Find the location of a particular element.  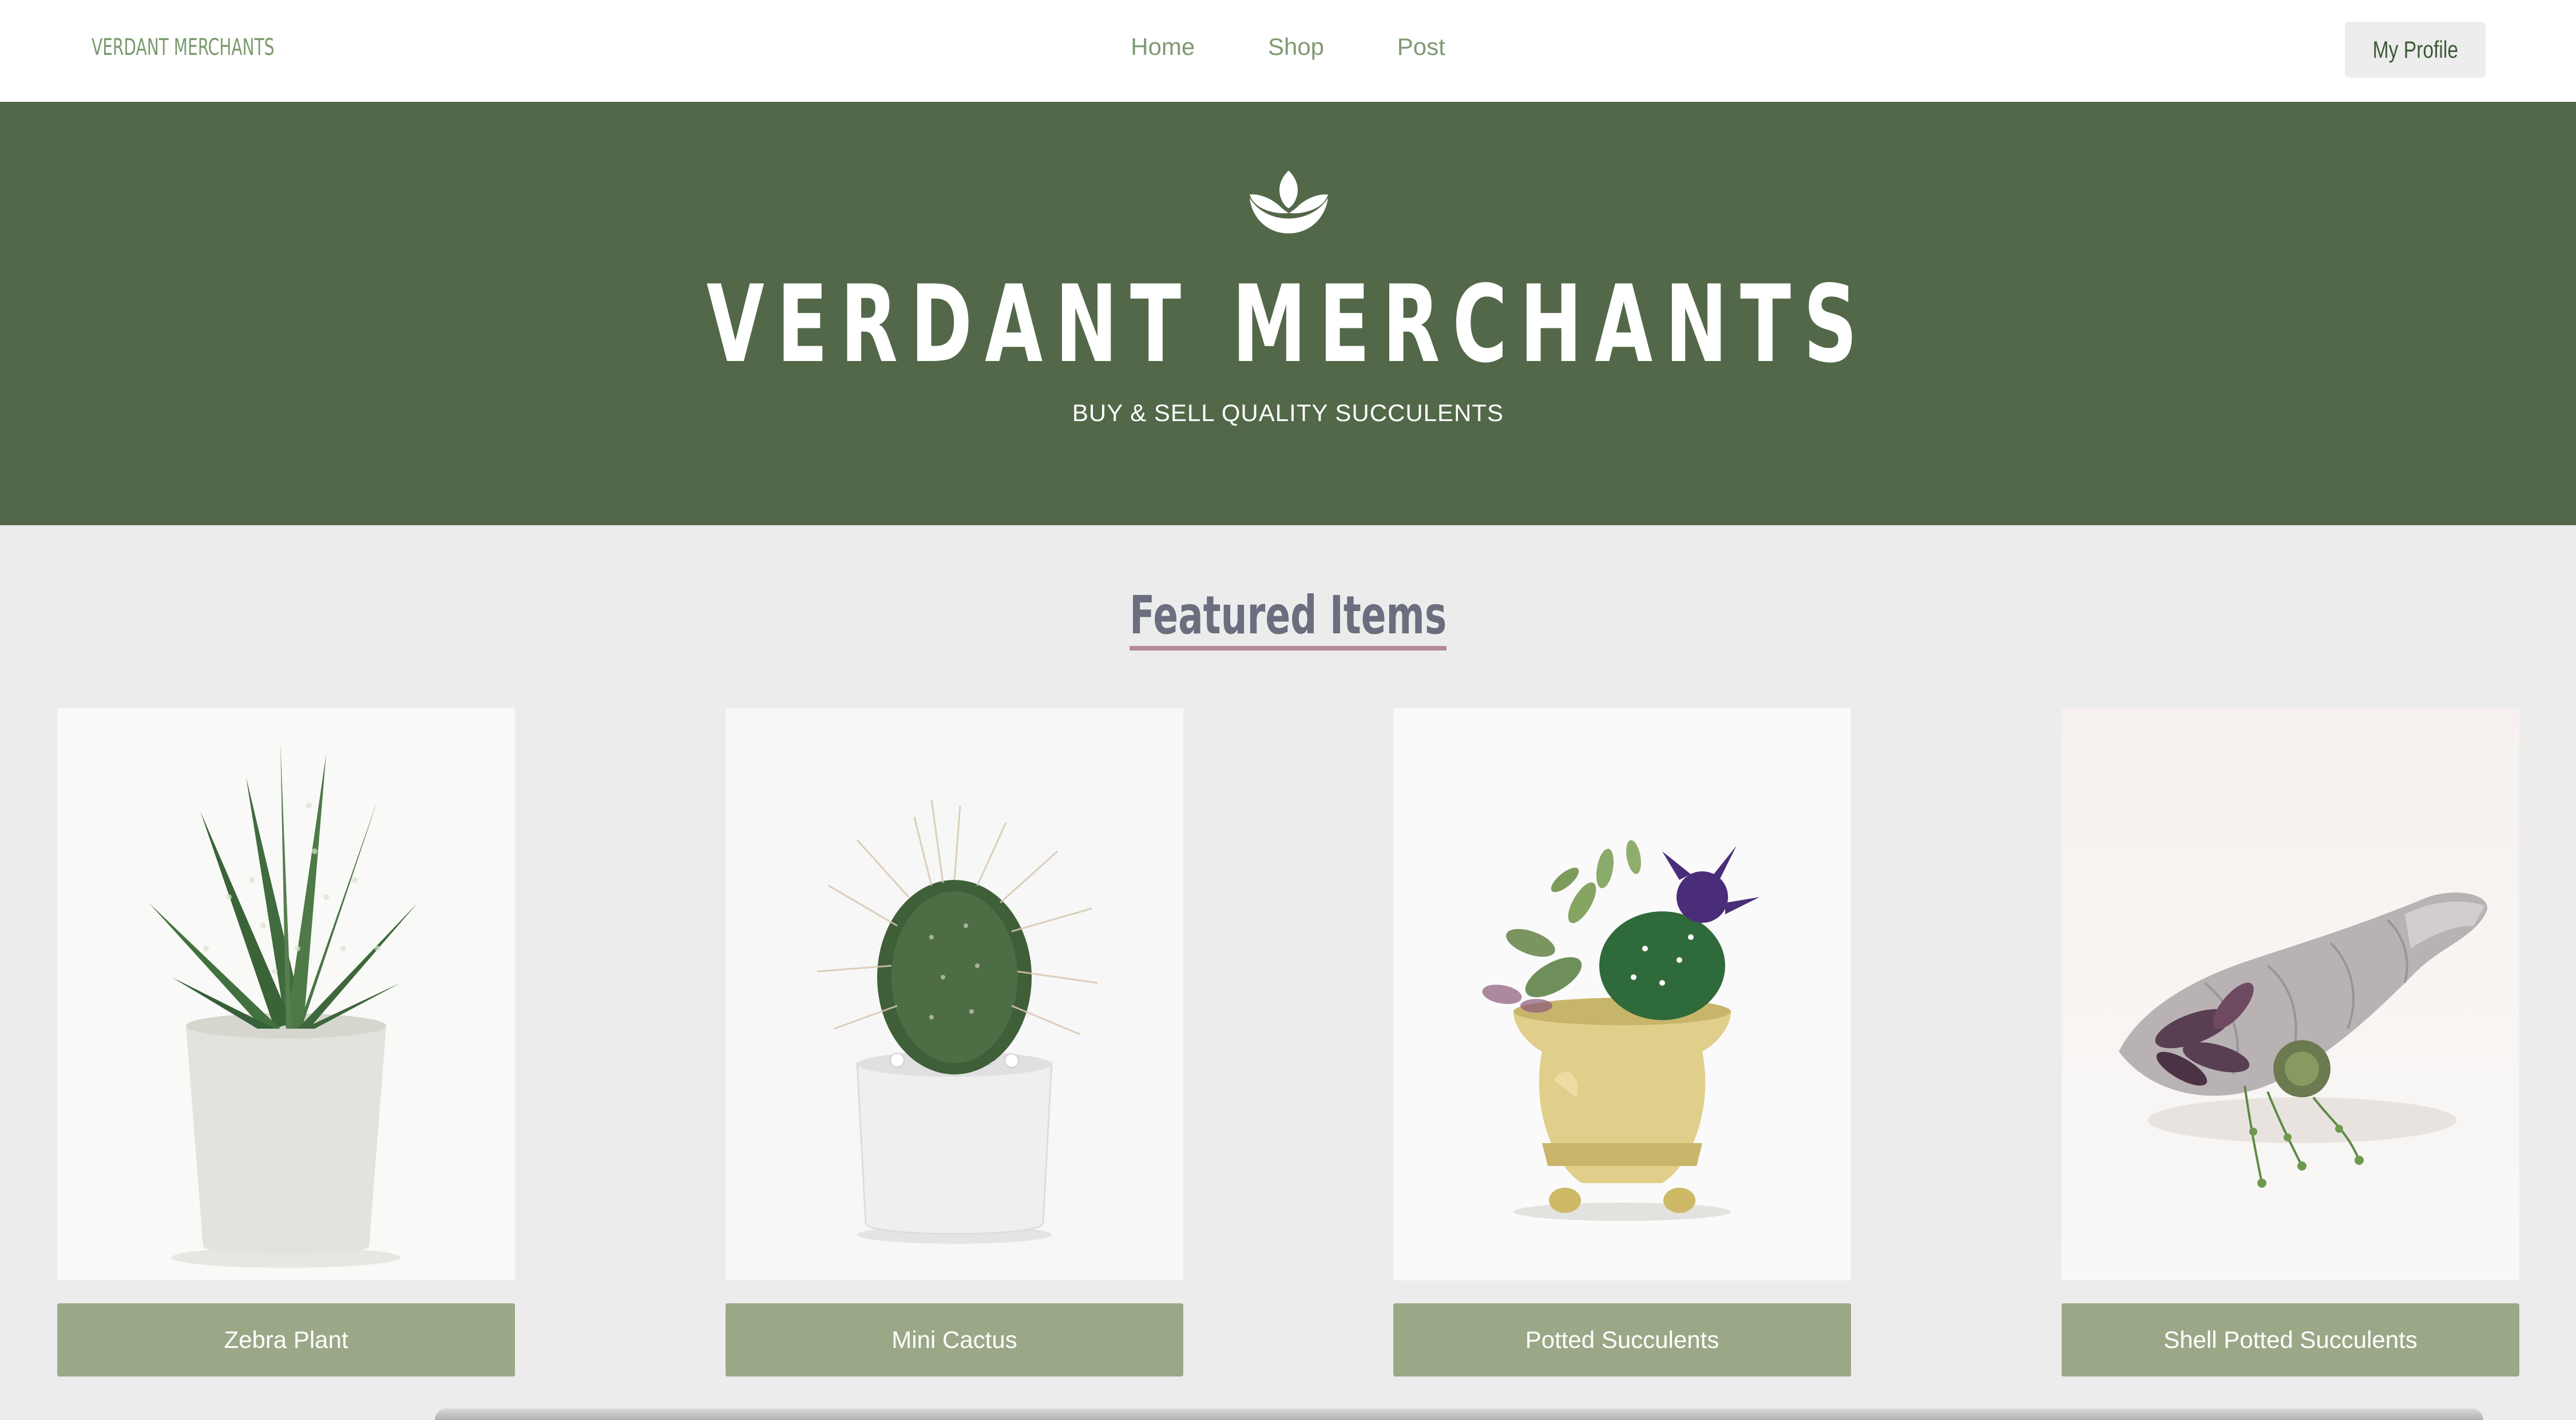

product-card: Shell Potted Succulents is located at coordinates (2290, 1042).